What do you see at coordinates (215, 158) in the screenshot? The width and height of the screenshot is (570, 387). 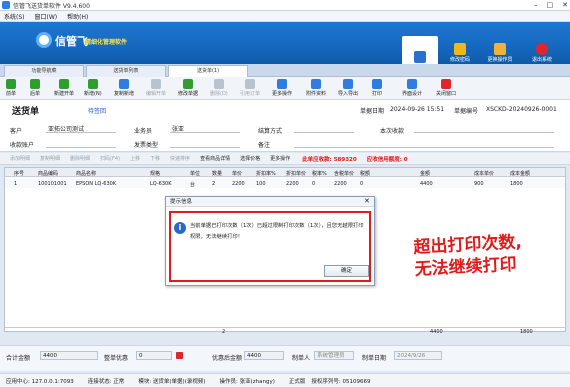 I see `product-detail-button: 查看商品详情` at bounding box center [215, 158].